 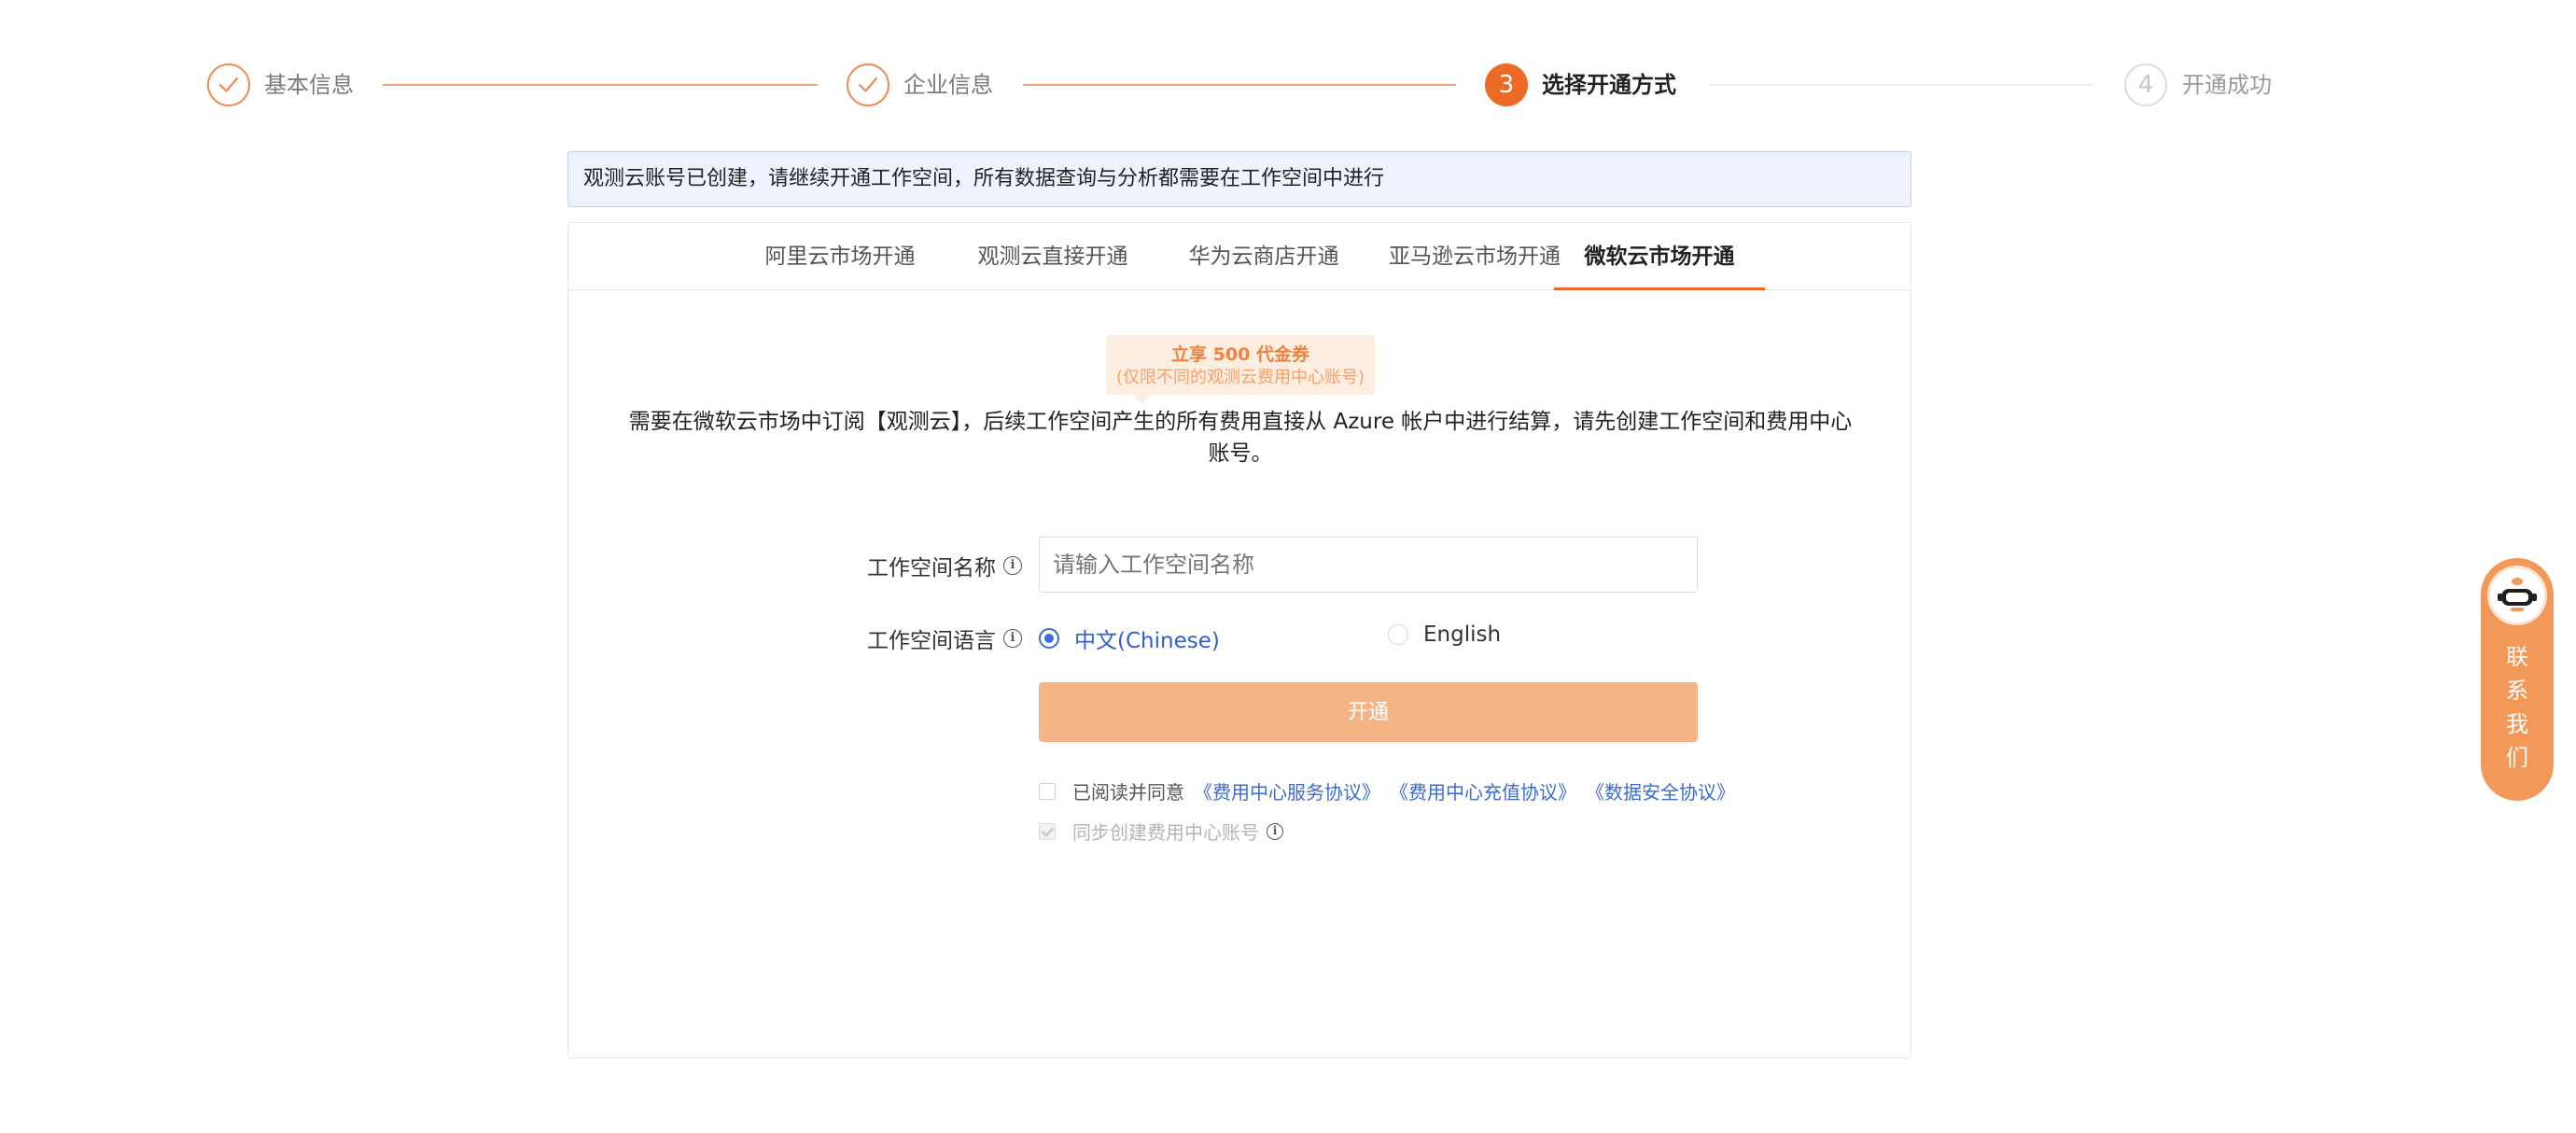 I want to click on account-created-notice: 观测云账号已创建，请继续开通工作空间，所有数据查询与分析都需要在工作空间中进行, so click(x=1239, y=179).